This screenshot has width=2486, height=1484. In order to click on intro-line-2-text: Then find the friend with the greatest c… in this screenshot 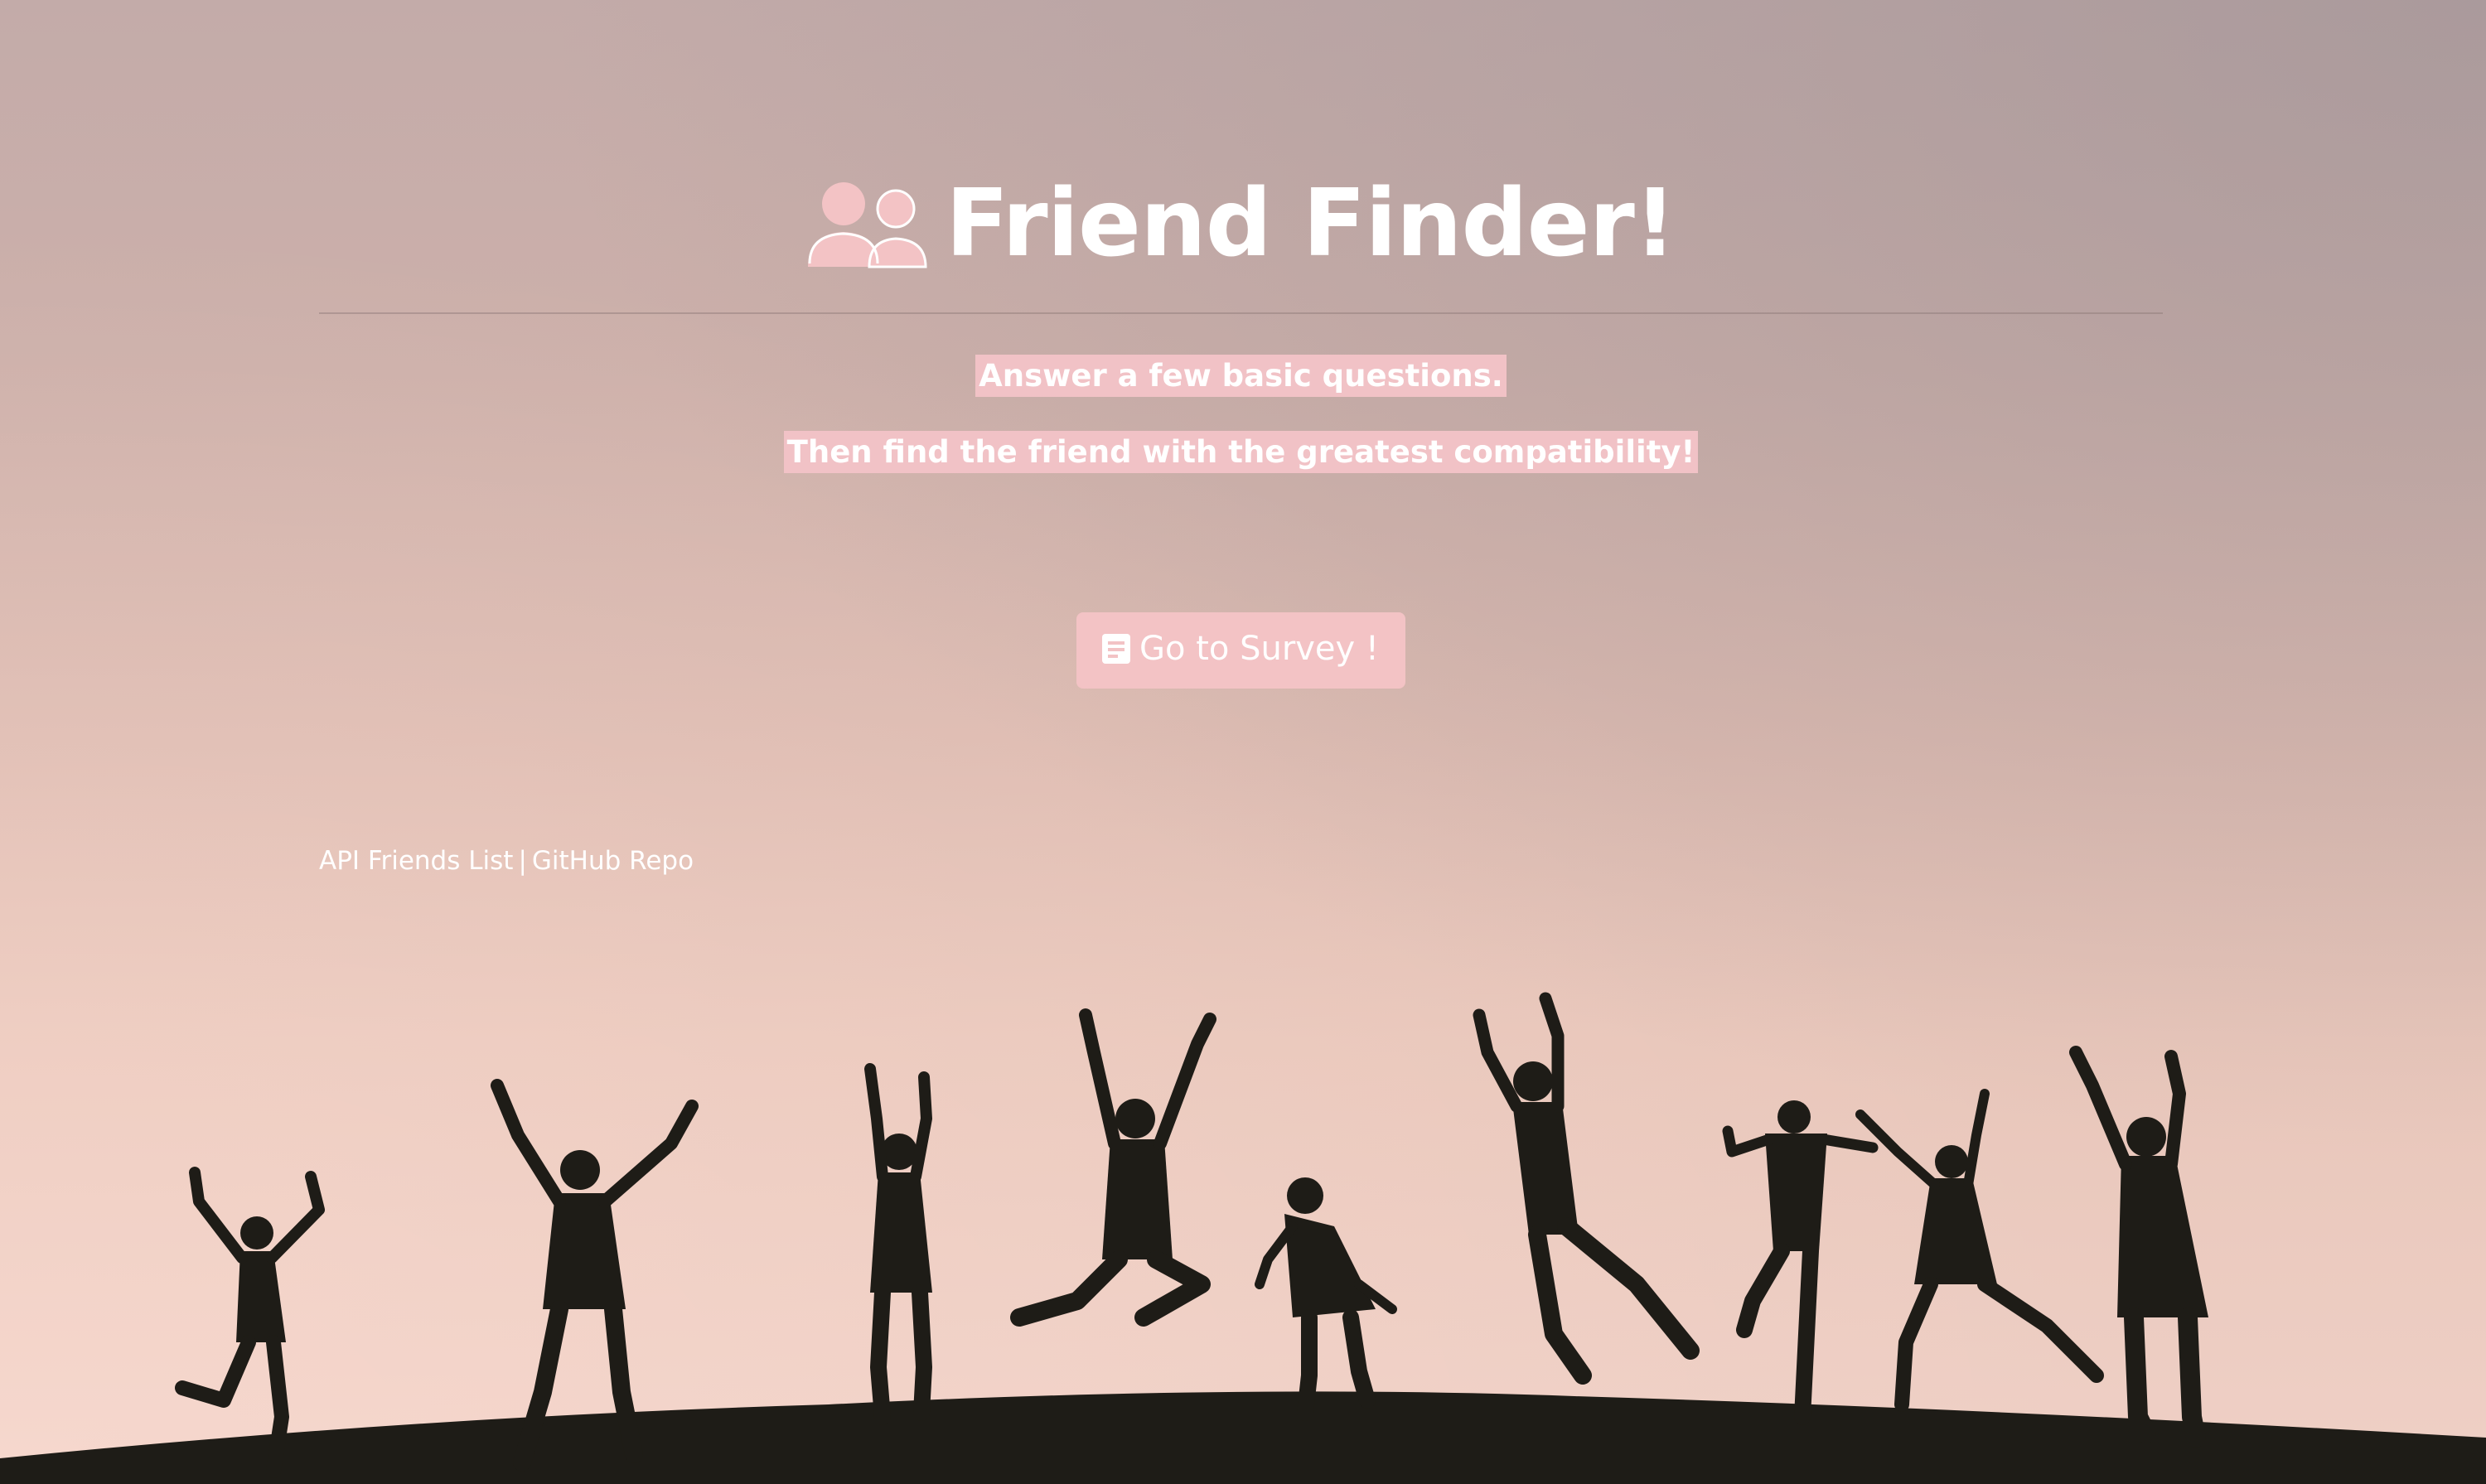, I will do `click(1241, 452)`.